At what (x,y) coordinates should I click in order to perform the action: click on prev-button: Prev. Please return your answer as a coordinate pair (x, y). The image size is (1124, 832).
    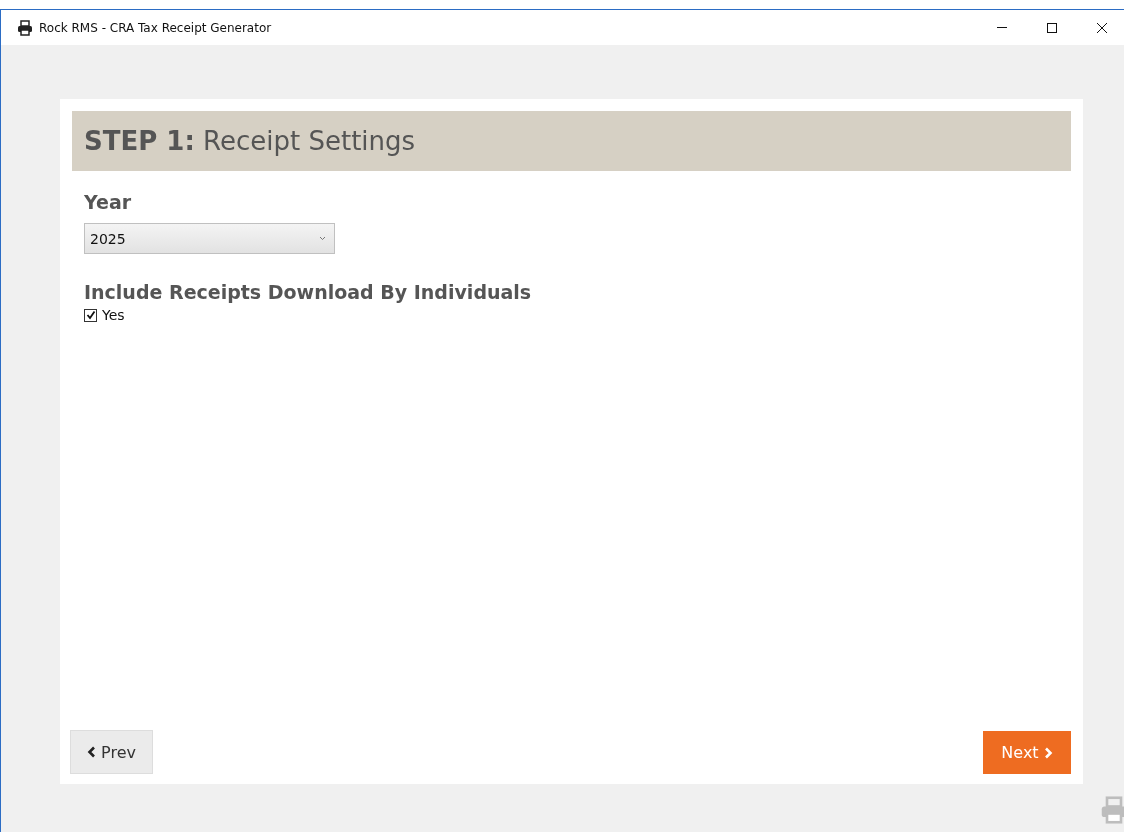
    Looking at the image, I should click on (111, 752).